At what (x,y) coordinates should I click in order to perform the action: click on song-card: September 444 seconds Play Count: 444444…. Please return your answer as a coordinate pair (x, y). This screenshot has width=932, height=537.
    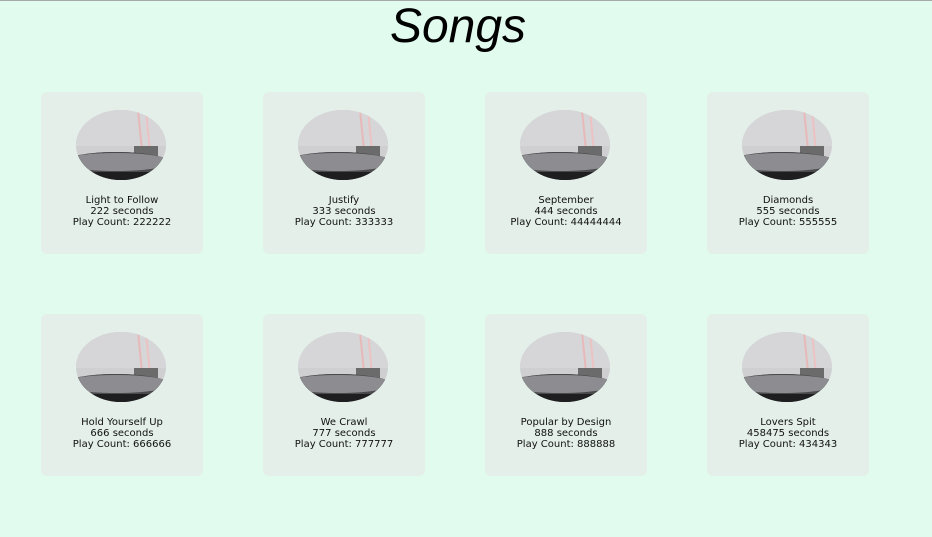
    Looking at the image, I should click on (566, 173).